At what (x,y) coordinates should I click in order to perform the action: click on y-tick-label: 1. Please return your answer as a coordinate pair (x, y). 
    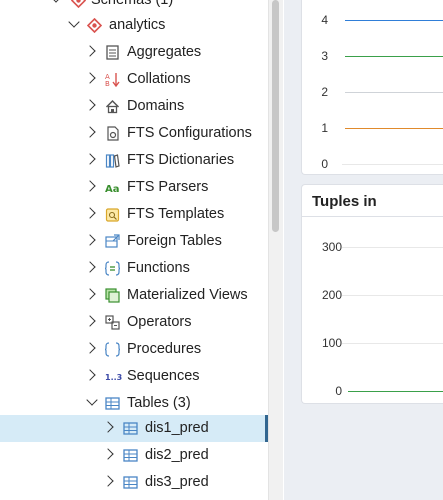
    Looking at the image, I should click on (324, 128).